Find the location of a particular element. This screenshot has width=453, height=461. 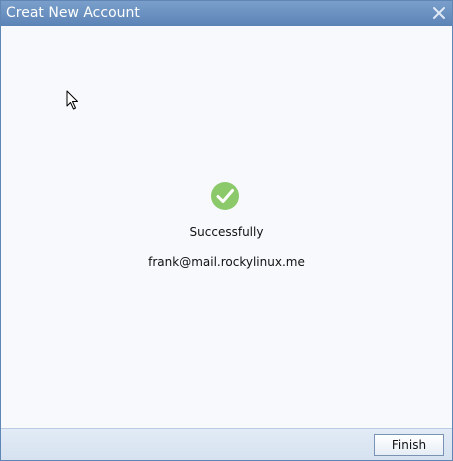

mouse-pointer-icon is located at coordinates (73, 100).